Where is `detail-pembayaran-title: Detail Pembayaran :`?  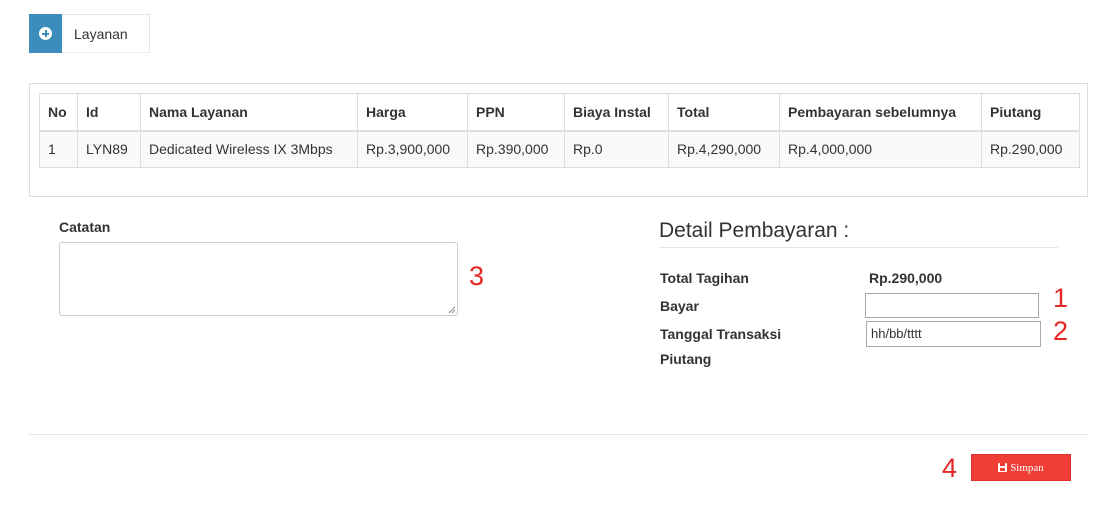
detail-pembayaran-title: Detail Pembayaran : is located at coordinates (754, 230).